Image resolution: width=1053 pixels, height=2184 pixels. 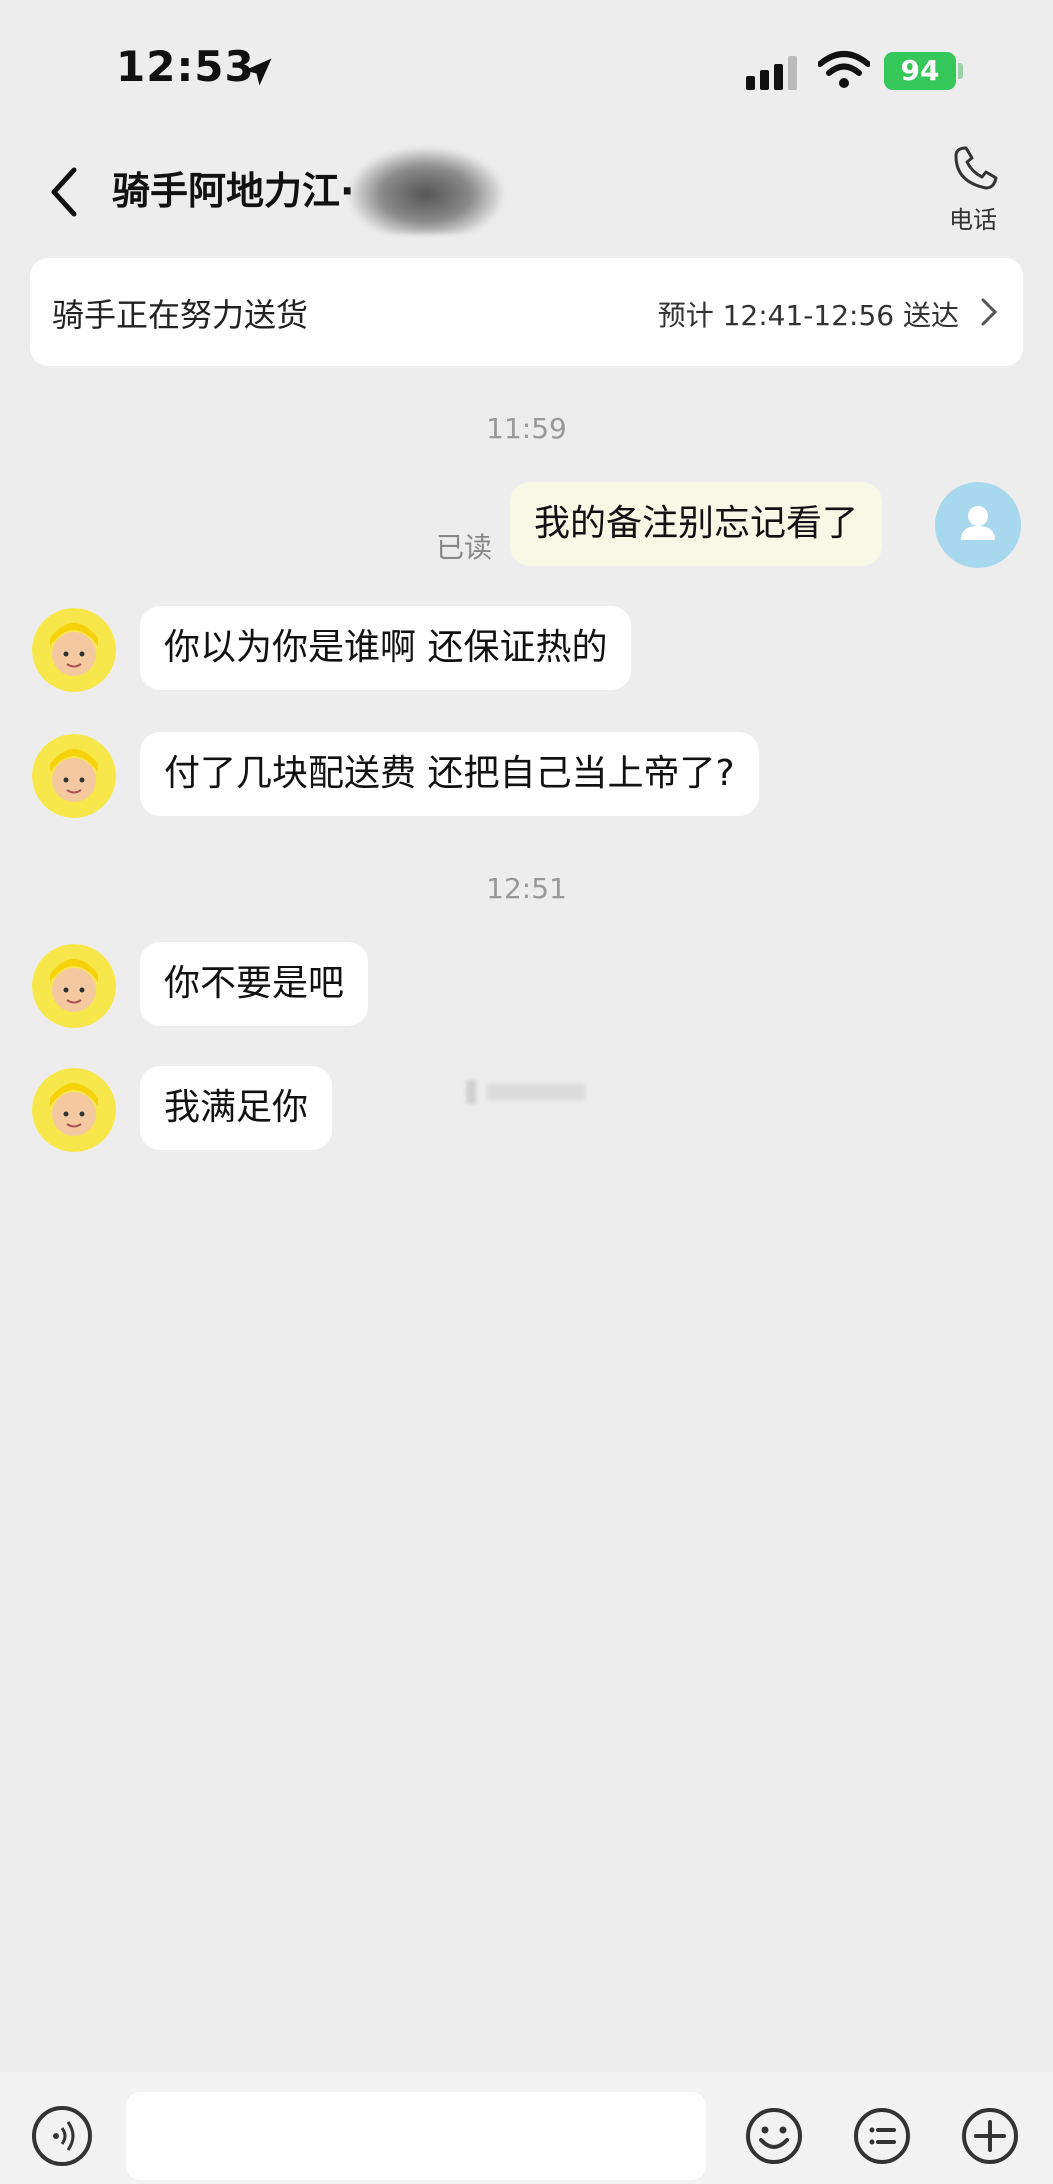 What do you see at coordinates (180, 315) in the screenshot?
I see `delivery-status-text: 骑手正在努力送货` at bounding box center [180, 315].